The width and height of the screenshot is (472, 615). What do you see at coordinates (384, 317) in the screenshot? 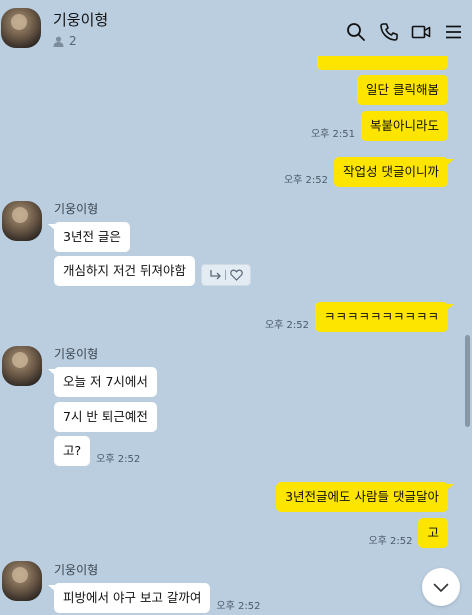
I see `message-bubble: ㅋㅋㅋㅋㅋㅋㅋㅋㅋㅋ` at bounding box center [384, 317].